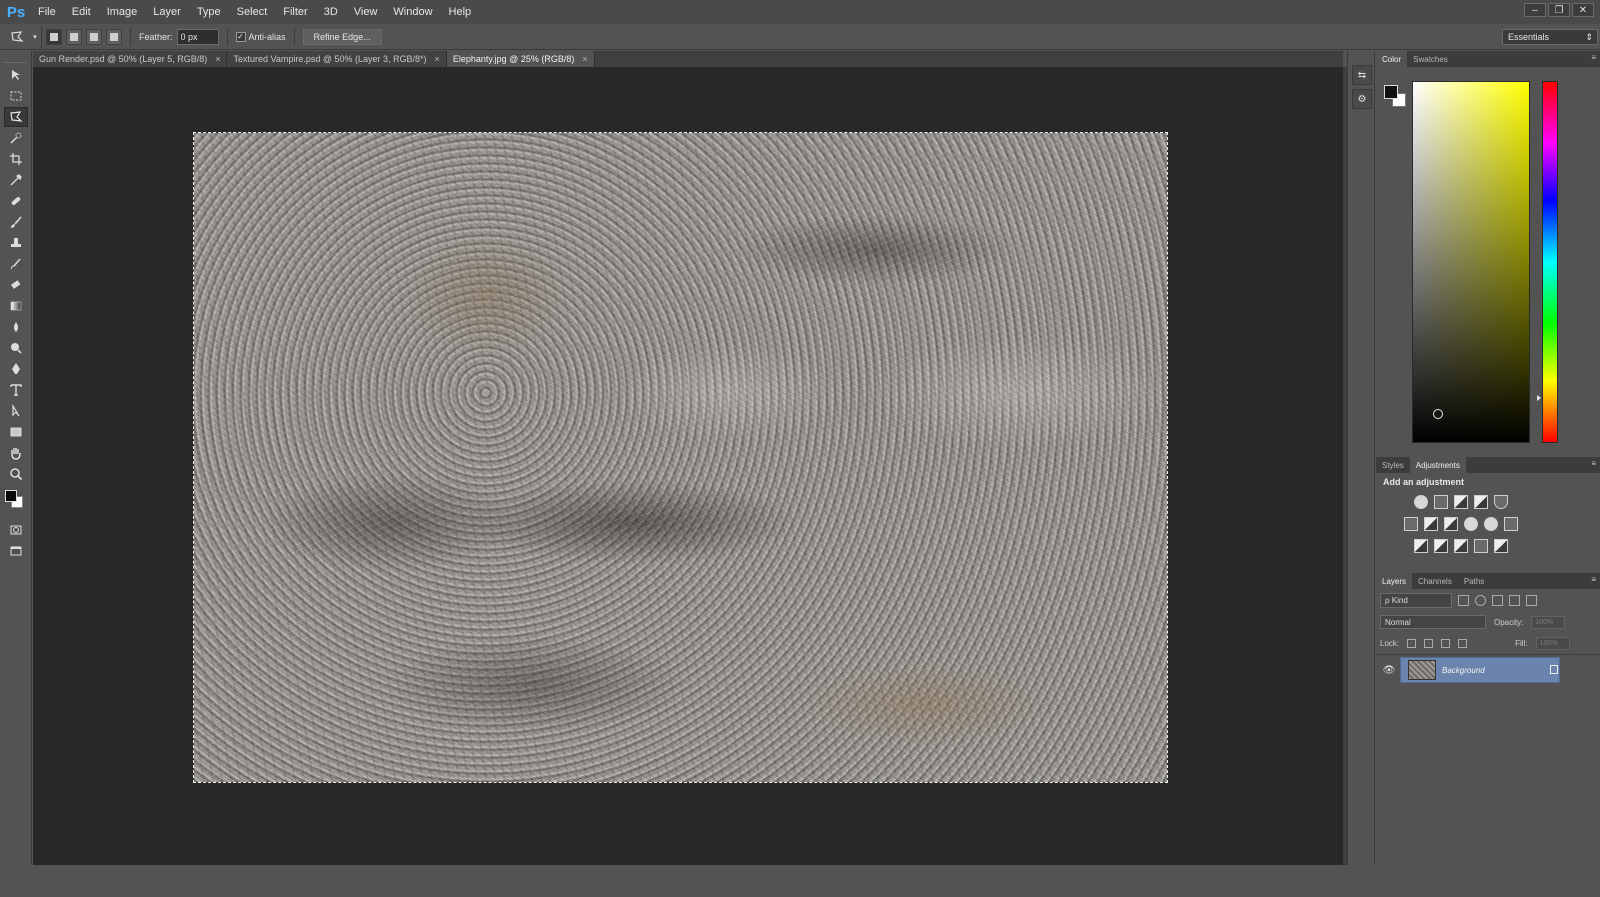  I want to click on close-button: ✕, so click(1583, 10).